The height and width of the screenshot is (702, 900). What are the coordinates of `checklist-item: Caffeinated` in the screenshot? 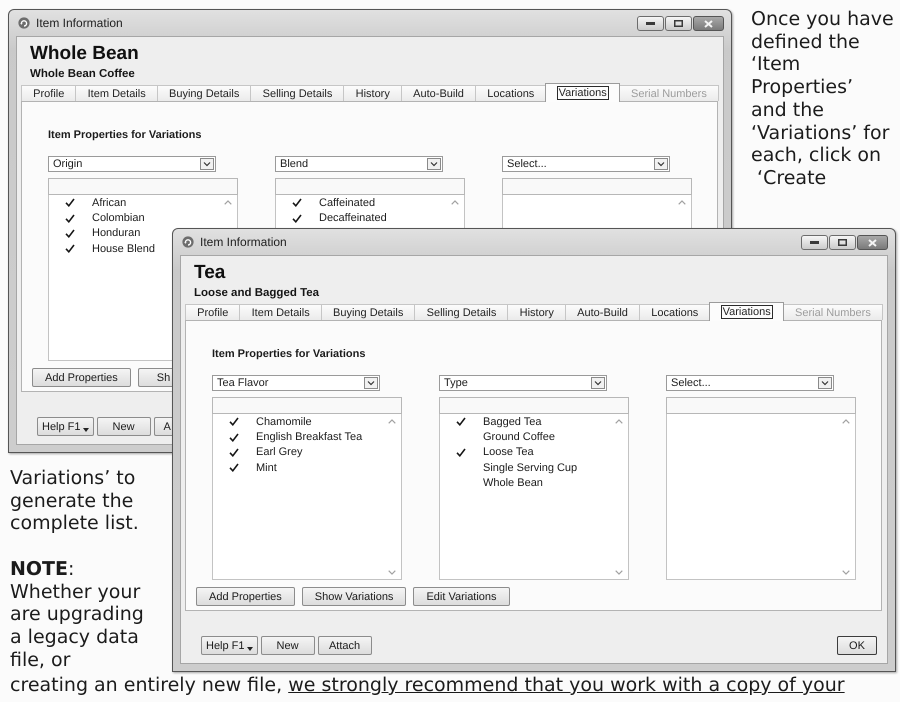 It's located at (326, 202).